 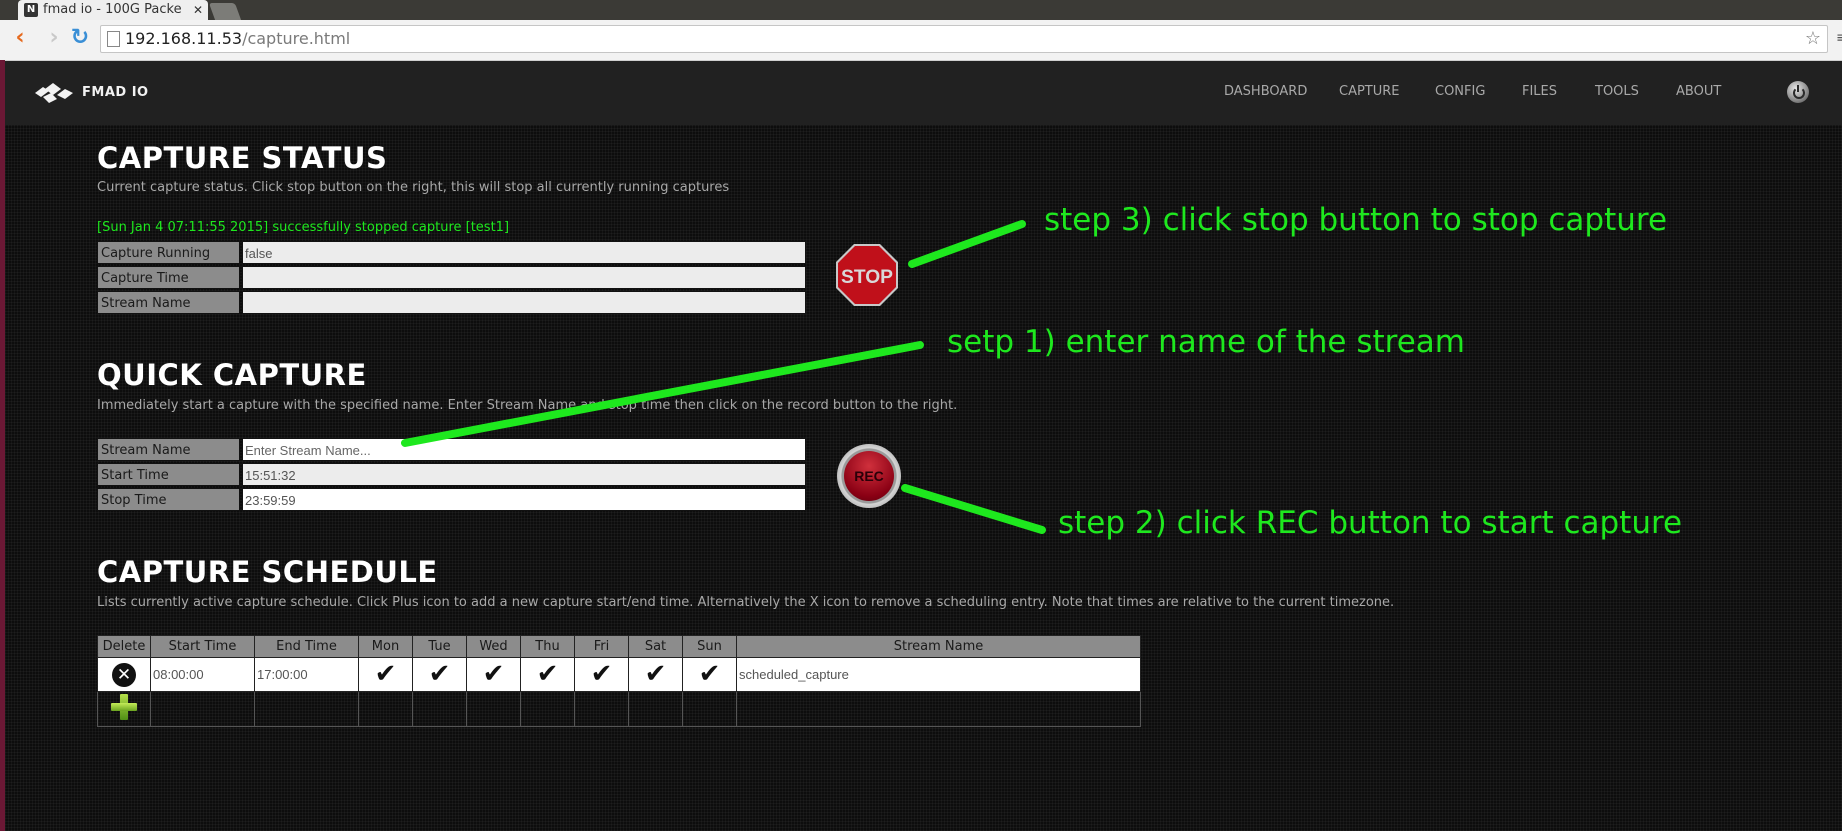 I want to click on stream-name-input, so click(x=525, y=450).